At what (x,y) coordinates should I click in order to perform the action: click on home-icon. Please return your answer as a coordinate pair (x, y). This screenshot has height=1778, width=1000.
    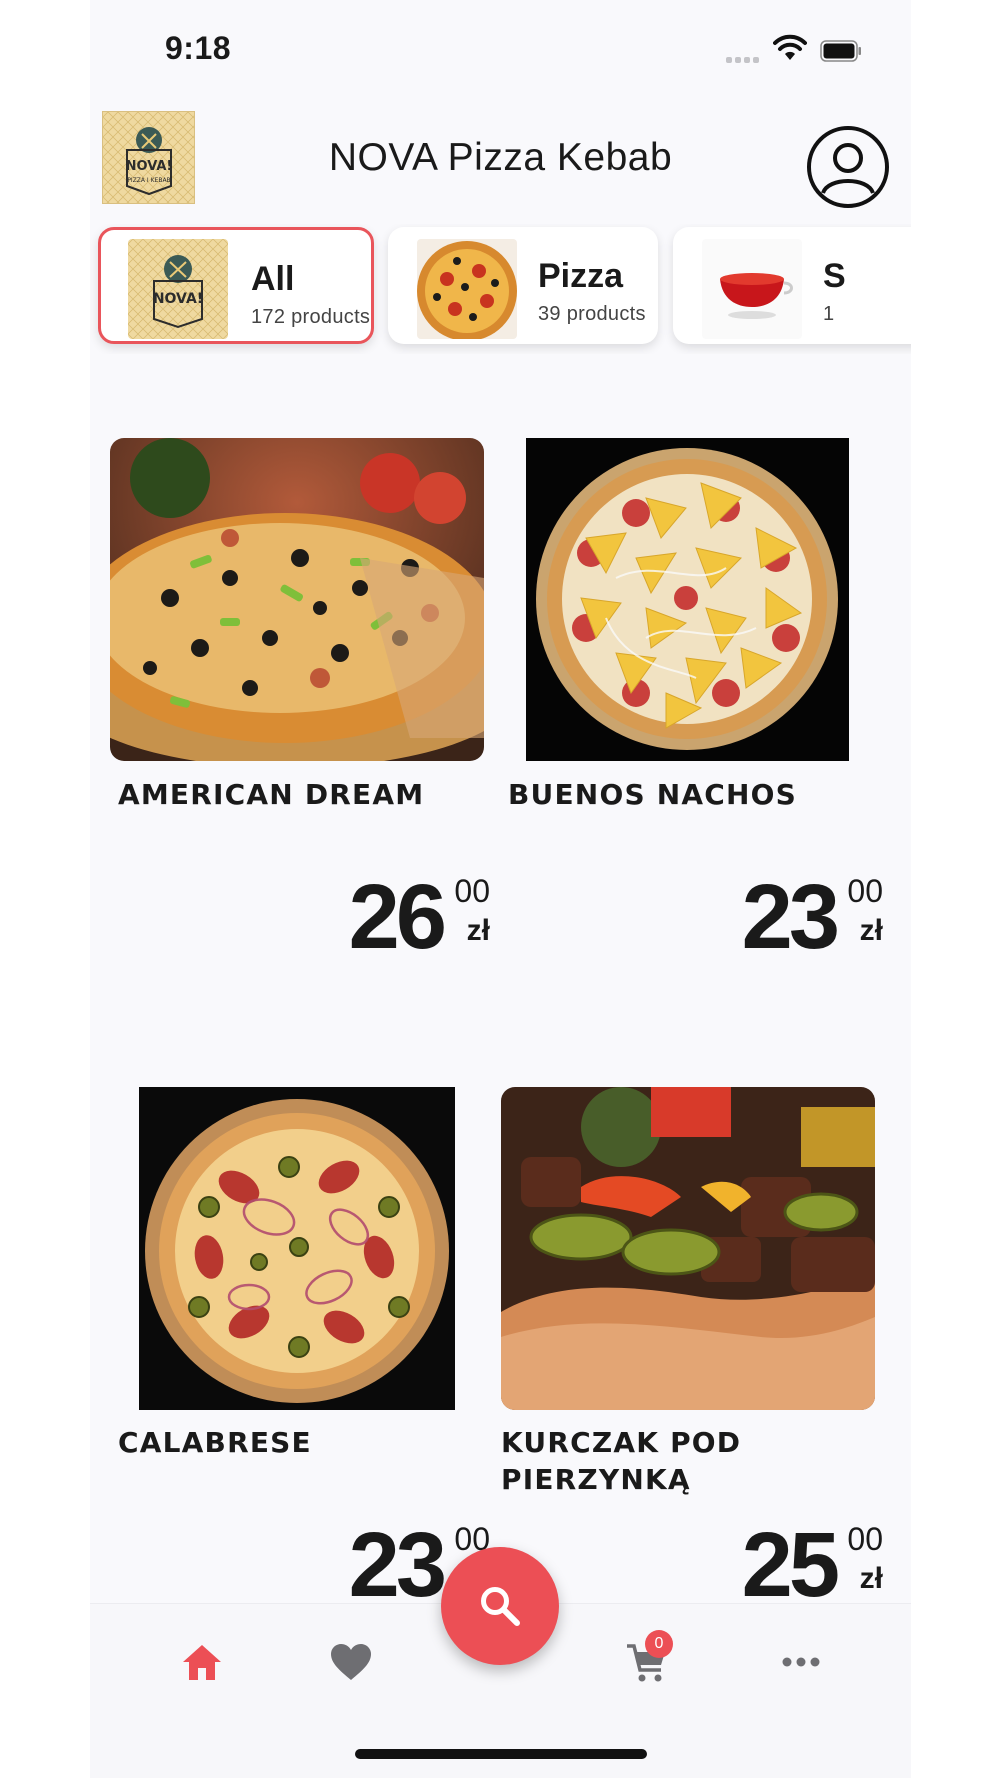
    Looking at the image, I should click on (202, 1662).